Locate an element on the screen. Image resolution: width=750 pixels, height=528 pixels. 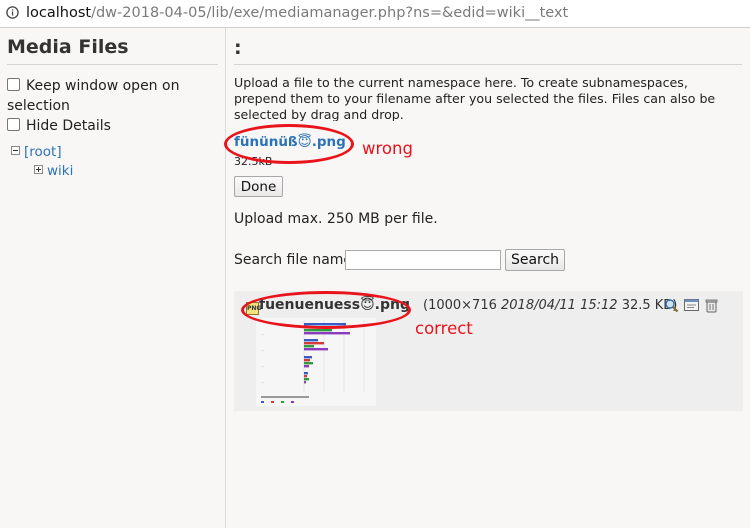
annotation-circle-correct is located at coordinates (326, 310).